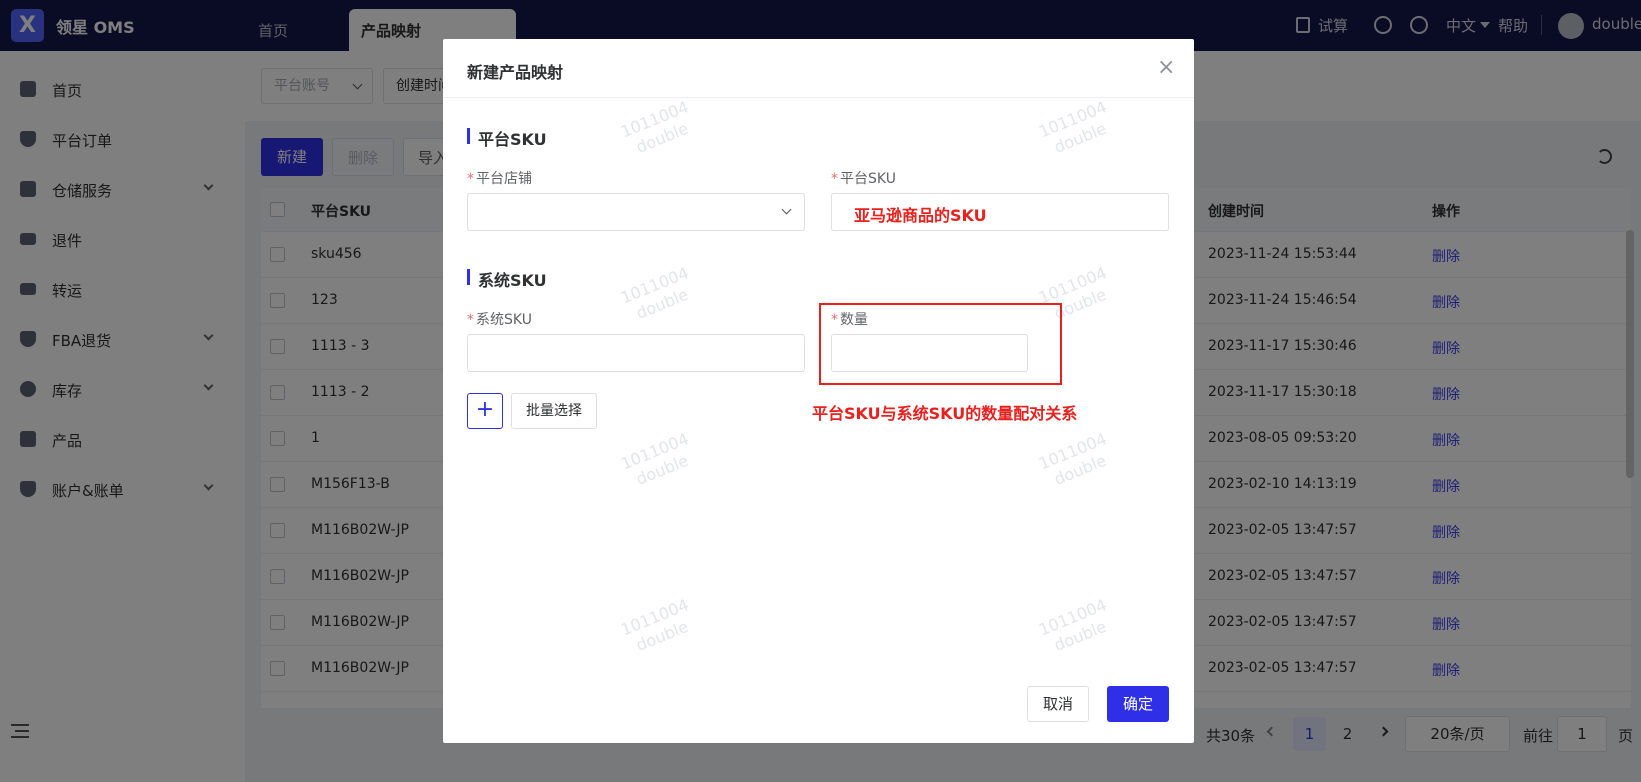 This screenshot has width=1641, height=782. Describe the element at coordinates (499, 320) in the screenshot. I see `system-sku-label: * 系统SKU` at that location.